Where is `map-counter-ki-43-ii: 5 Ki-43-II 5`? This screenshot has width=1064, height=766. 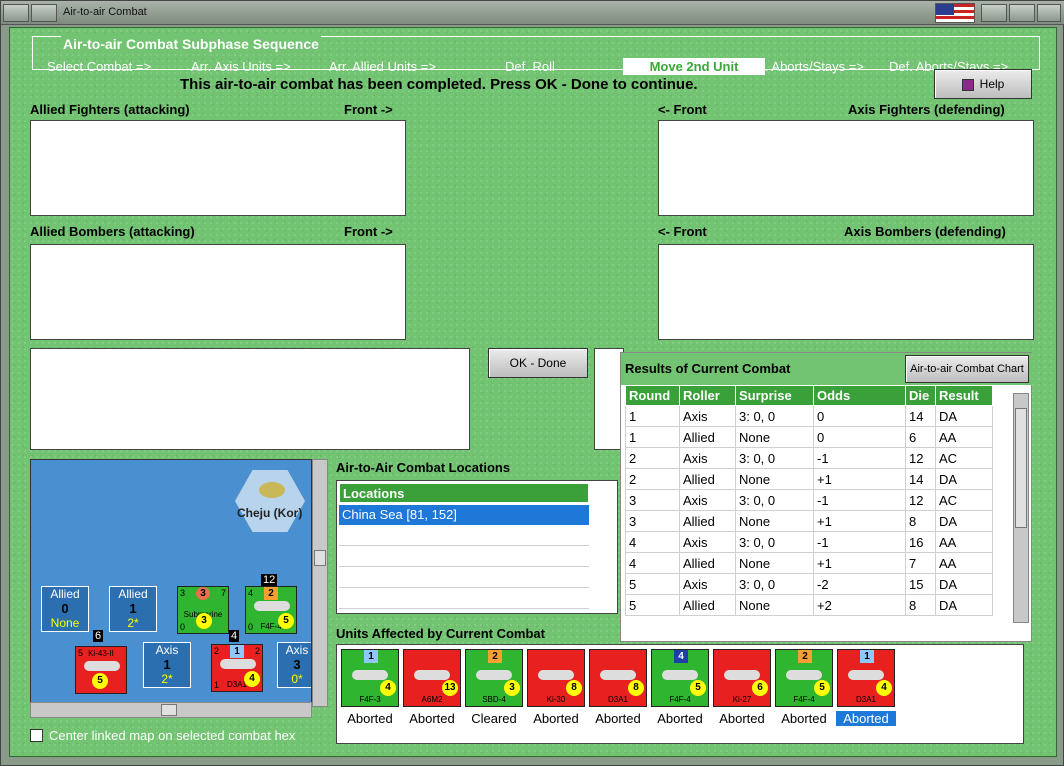
map-counter-ki-43-ii: 5 Ki-43-II 5 is located at coordinates (101, 670).